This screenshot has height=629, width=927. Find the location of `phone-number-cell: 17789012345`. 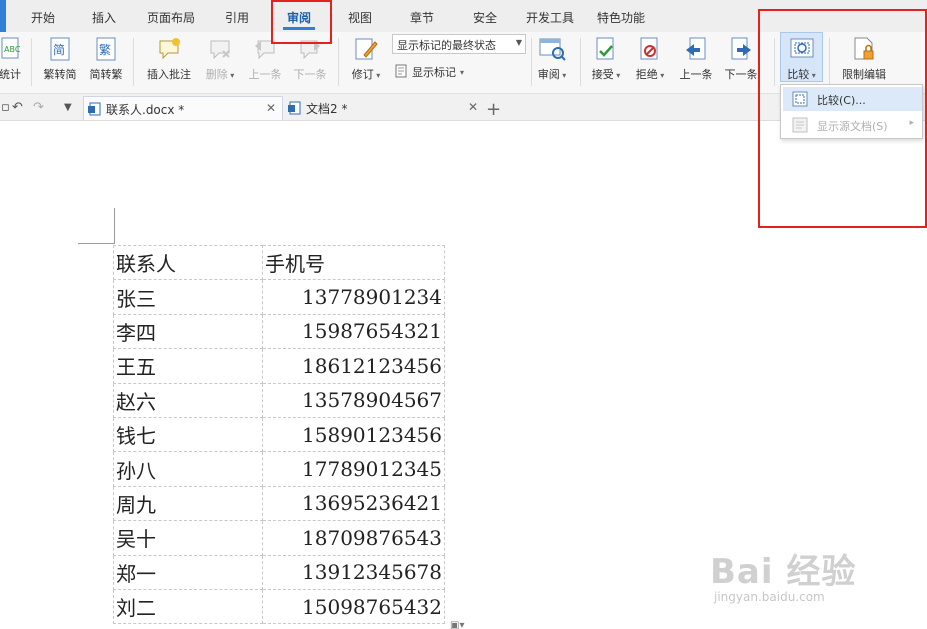

phone-number-cell: 17789012345 is located at coordinates (353, 469).